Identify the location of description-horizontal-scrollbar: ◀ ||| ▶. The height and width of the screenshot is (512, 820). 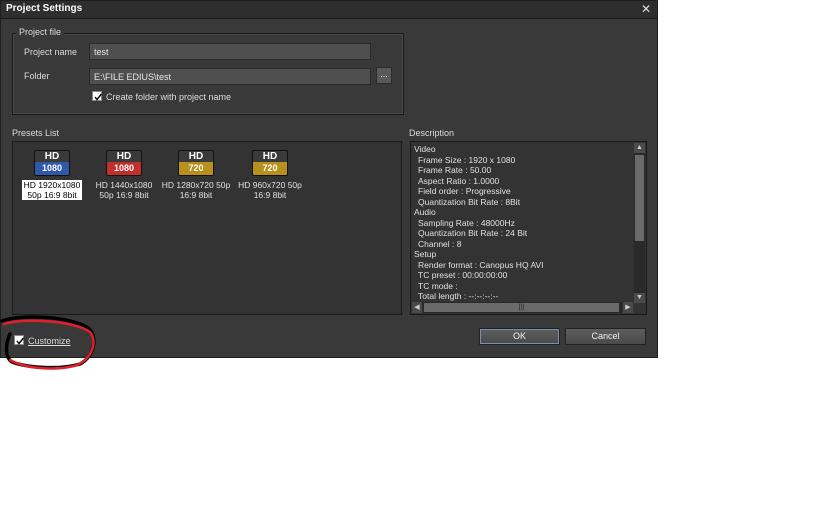
(522, 307).